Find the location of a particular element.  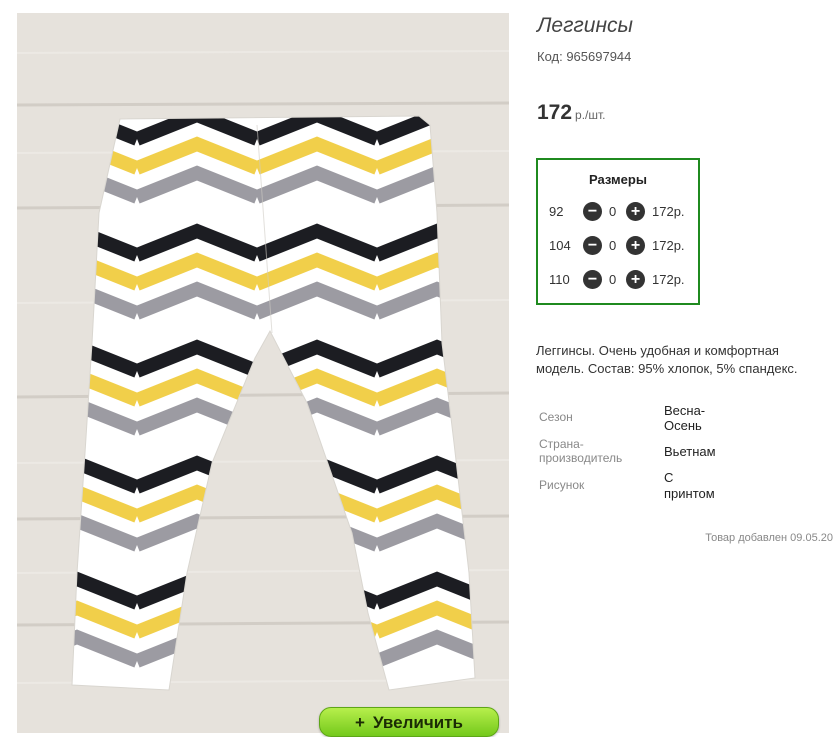

attr-label-country-1: Страна- is located at coordinates (561, 444).